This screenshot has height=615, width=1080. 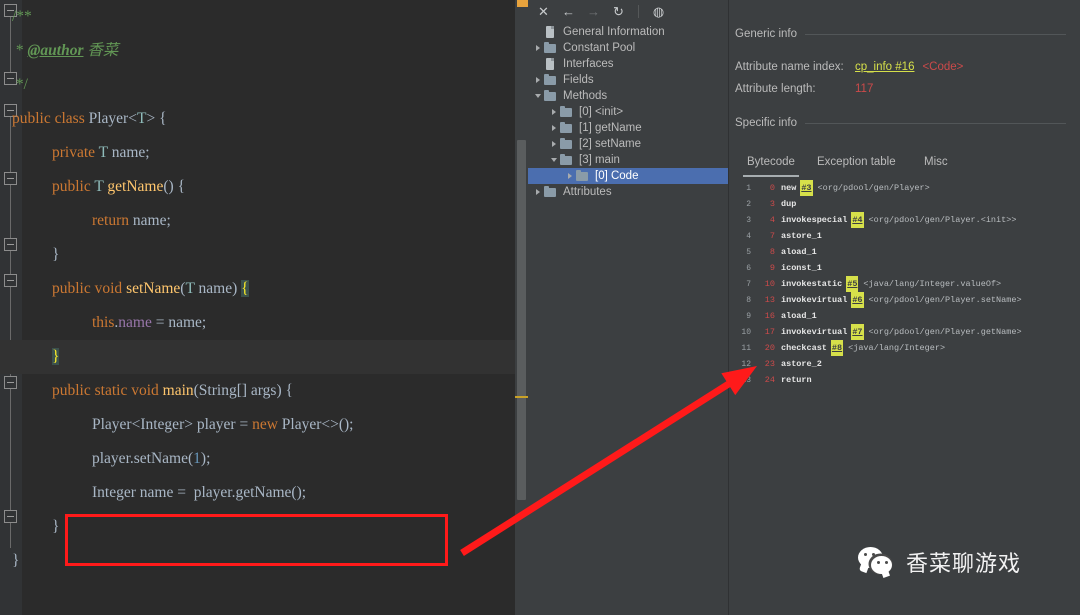 I want to click on bytecode-line-number: 10, so click(x=746, y=332).